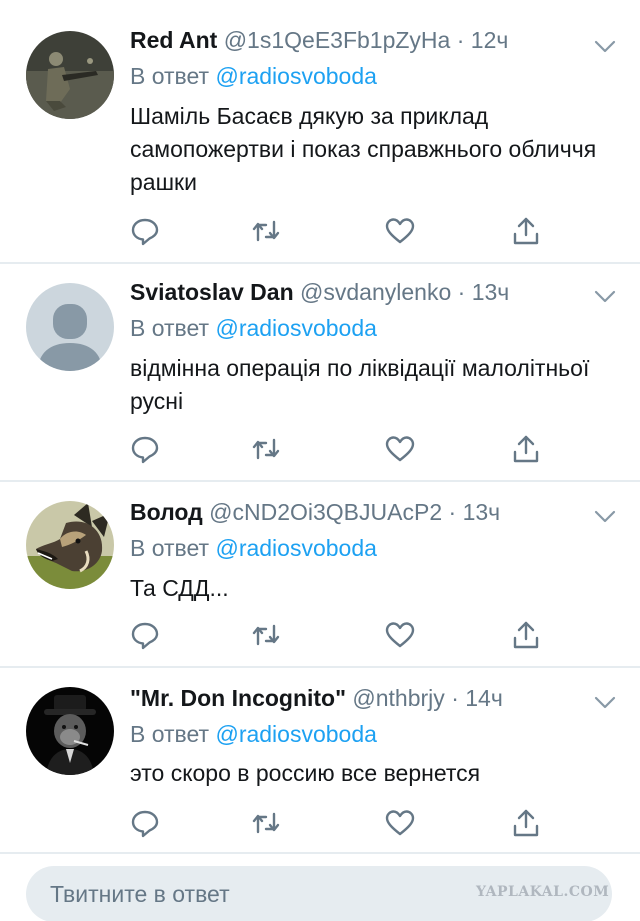 The width and height of the screenshot is (640, 921). Describe the element at coordinates (173, 40) in the screenshot. I see `author-name: Red Ant` at that location.